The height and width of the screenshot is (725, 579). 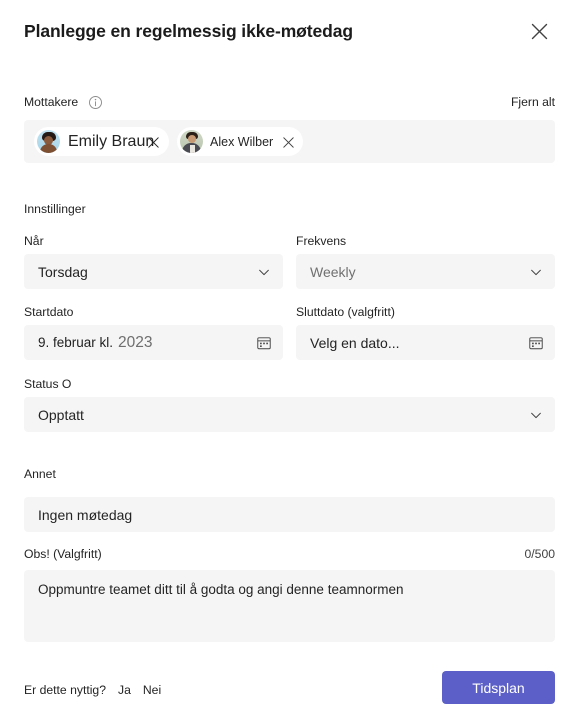 What do you see at coordinates (135, 342) in the screenshot?
I see `start-date-secondary: 2023` at bounding box center [135, 342].